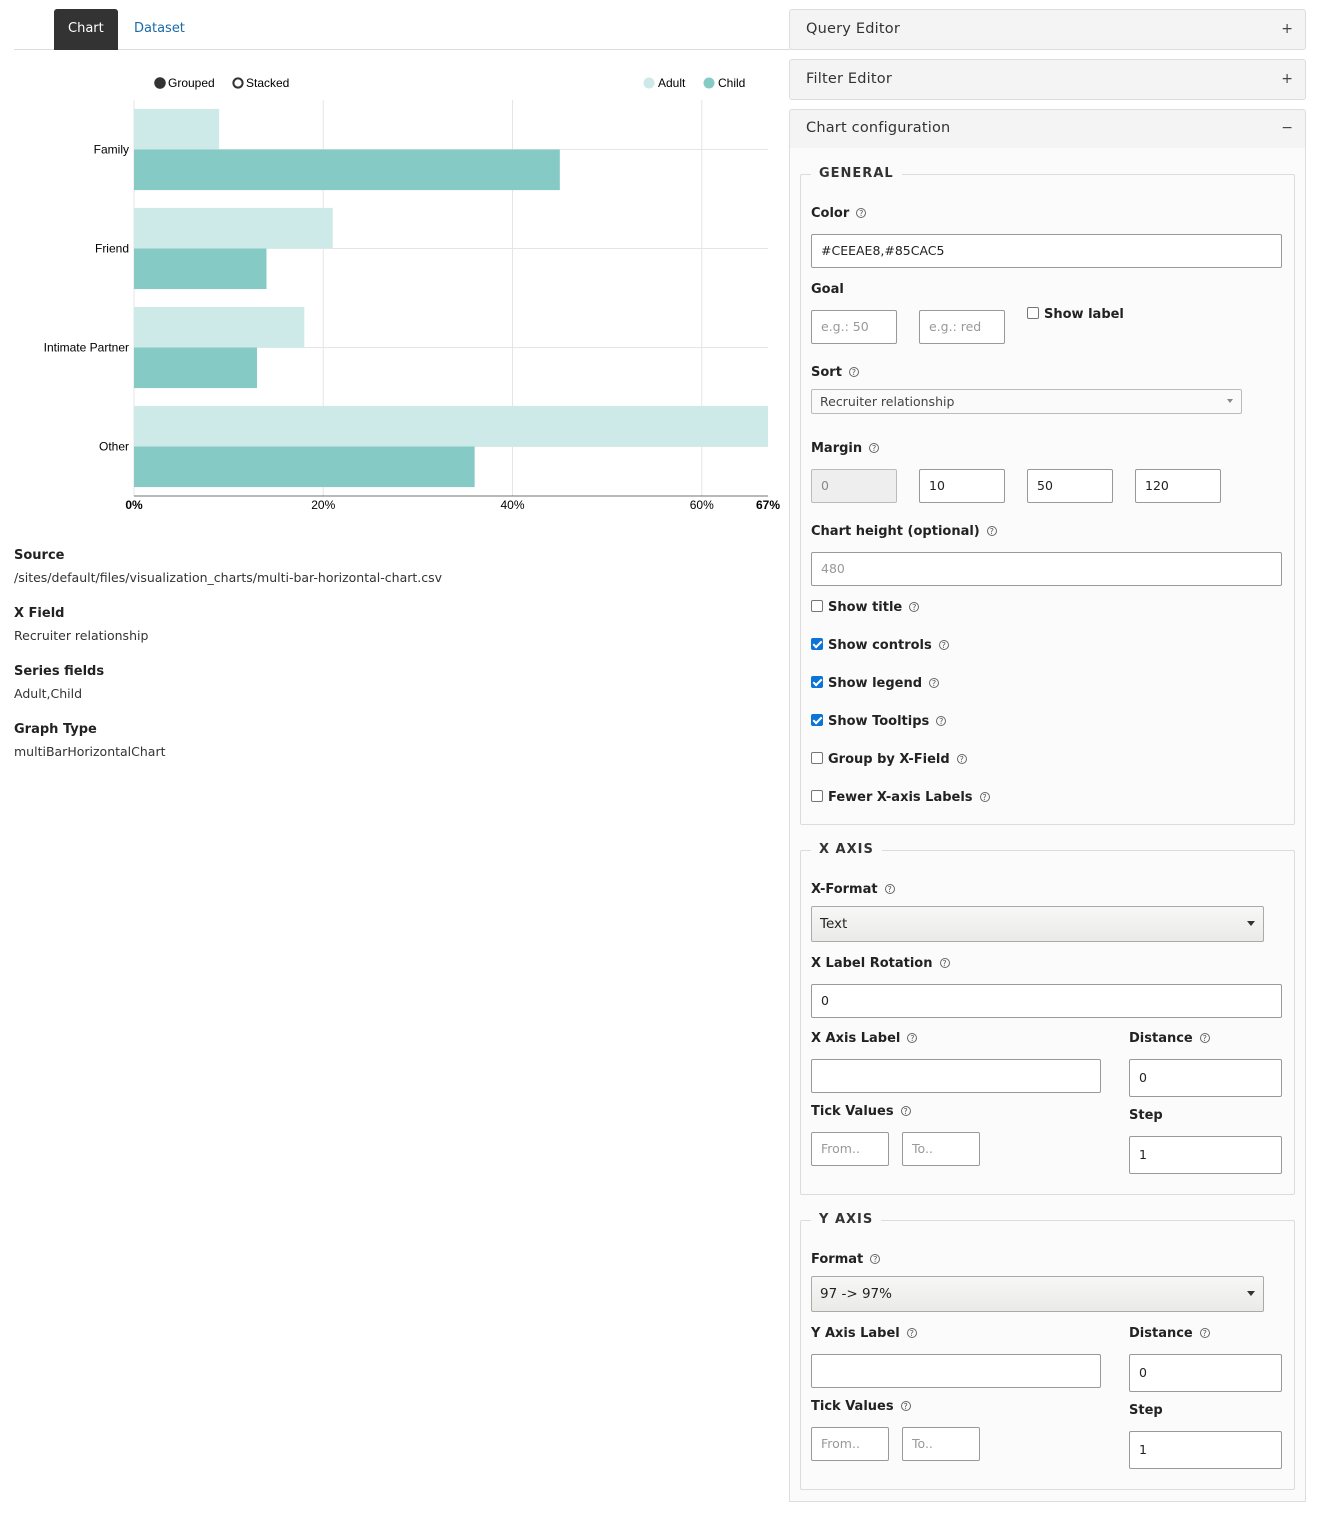 The image size is (1320, 1516). Describe the element at coordinates (134, 505) in the screenshot. I see `x-tick-label: 0%` at that location.